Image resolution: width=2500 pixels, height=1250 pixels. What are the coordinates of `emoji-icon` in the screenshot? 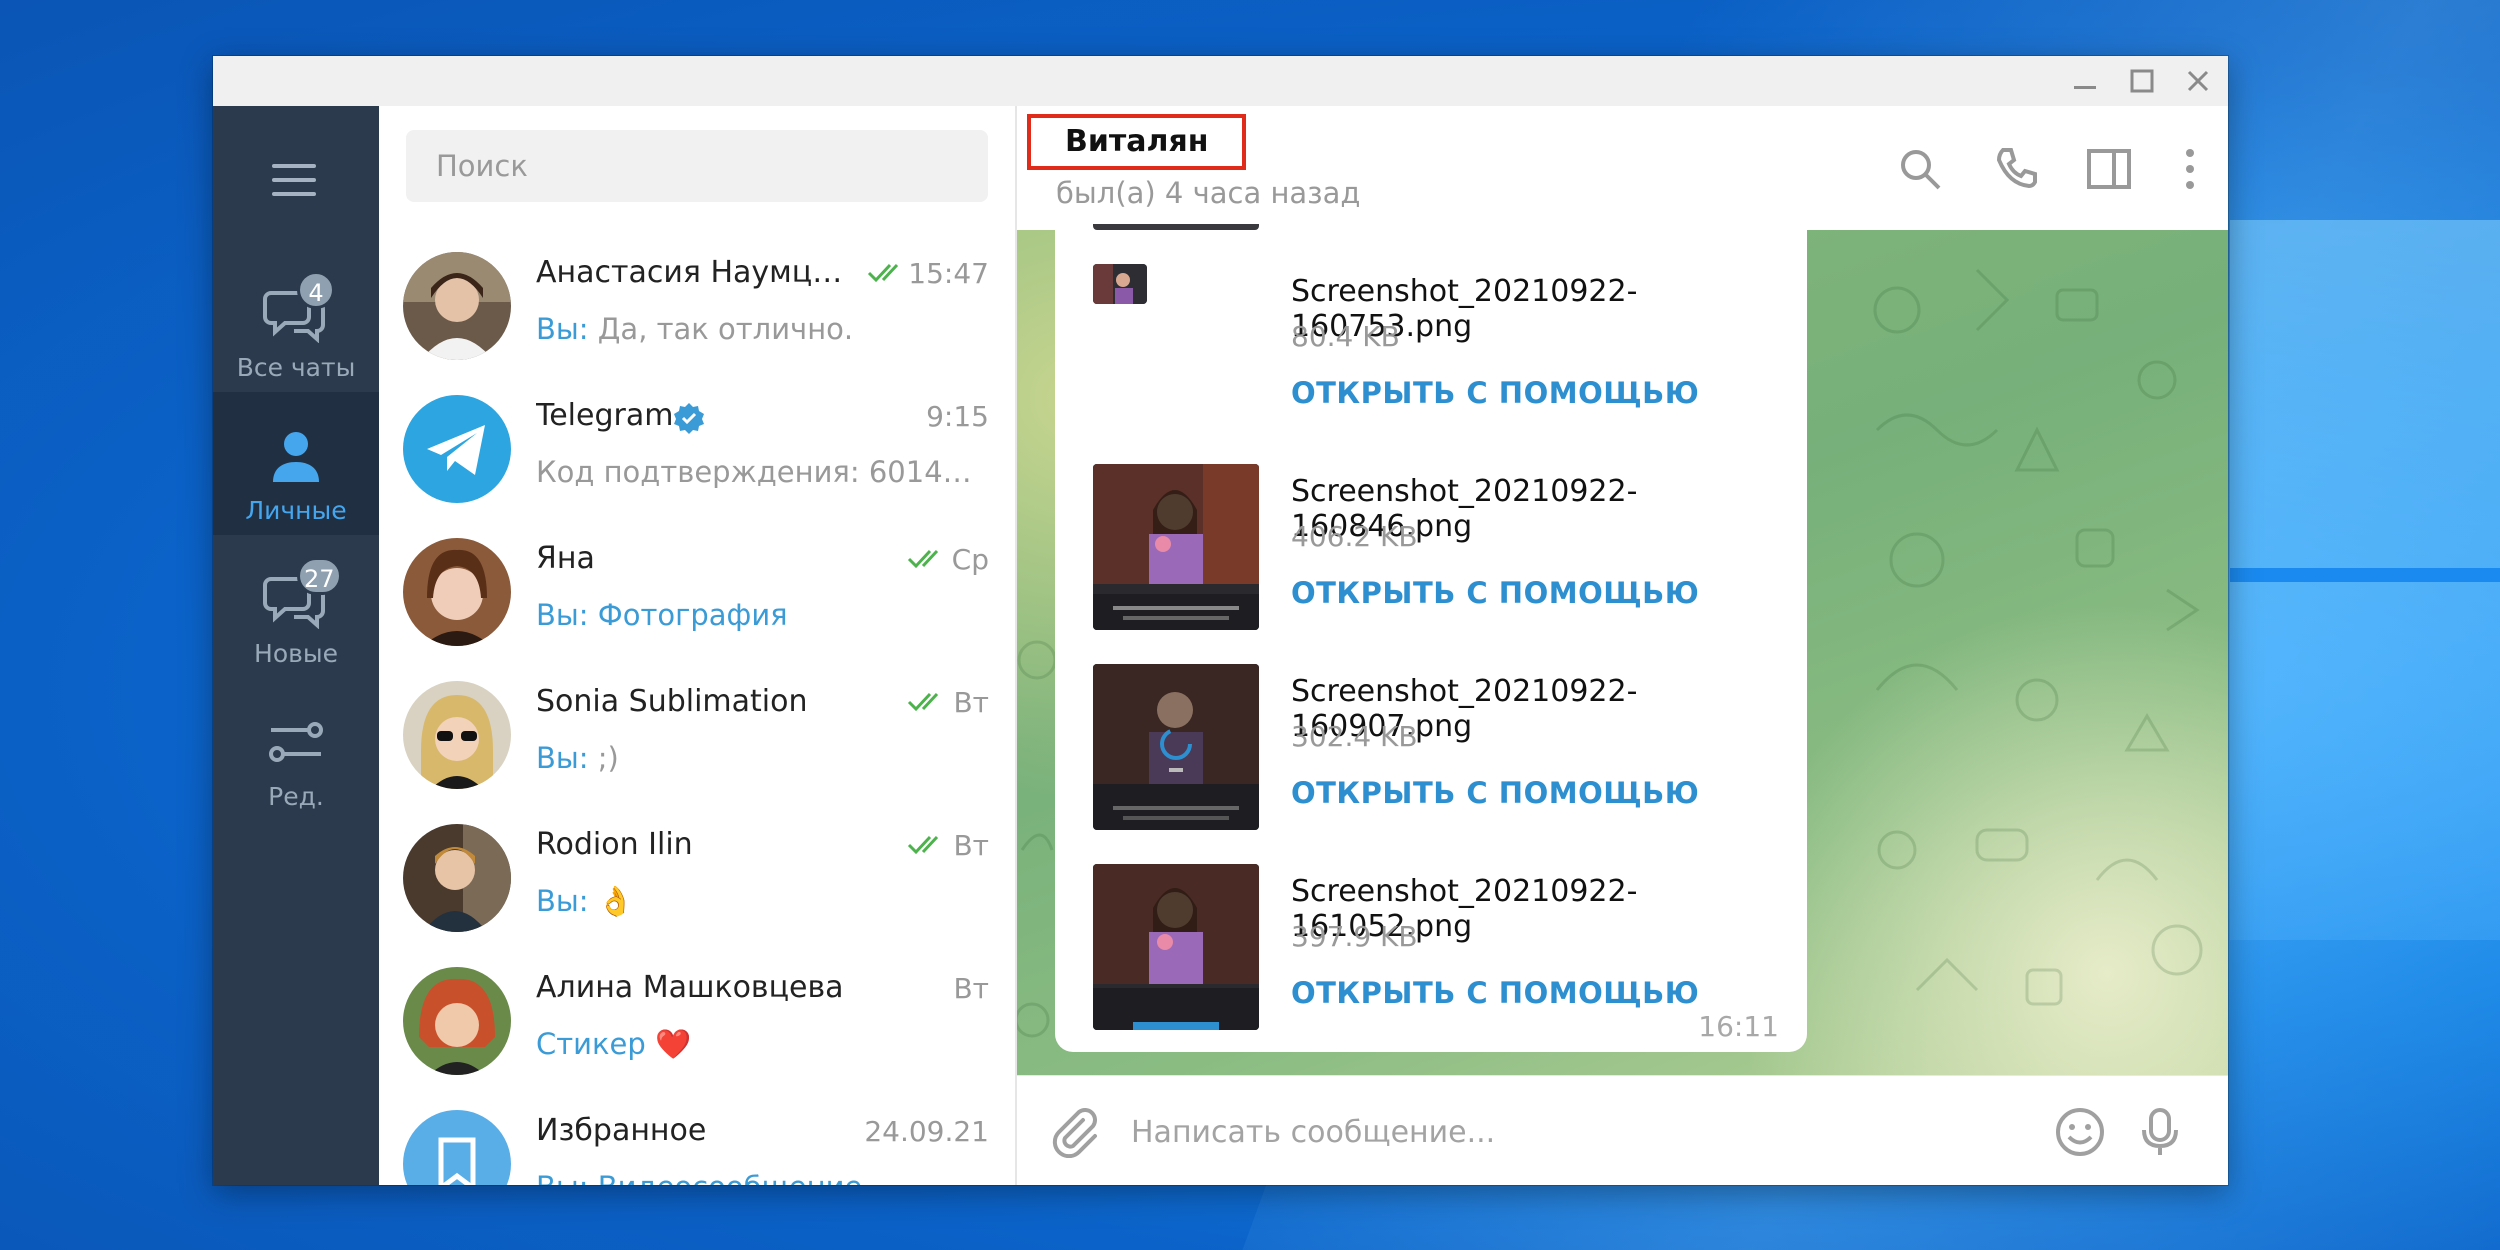 It's located at (2080, 1132).